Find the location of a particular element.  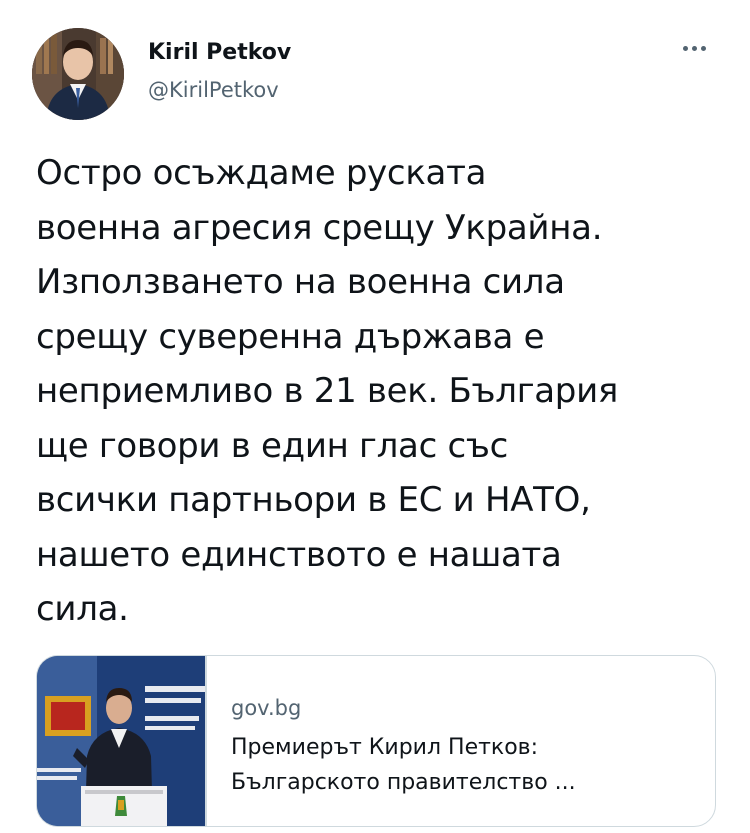

author-handle: @KirilPetkov is located at coordinates (213, 90).